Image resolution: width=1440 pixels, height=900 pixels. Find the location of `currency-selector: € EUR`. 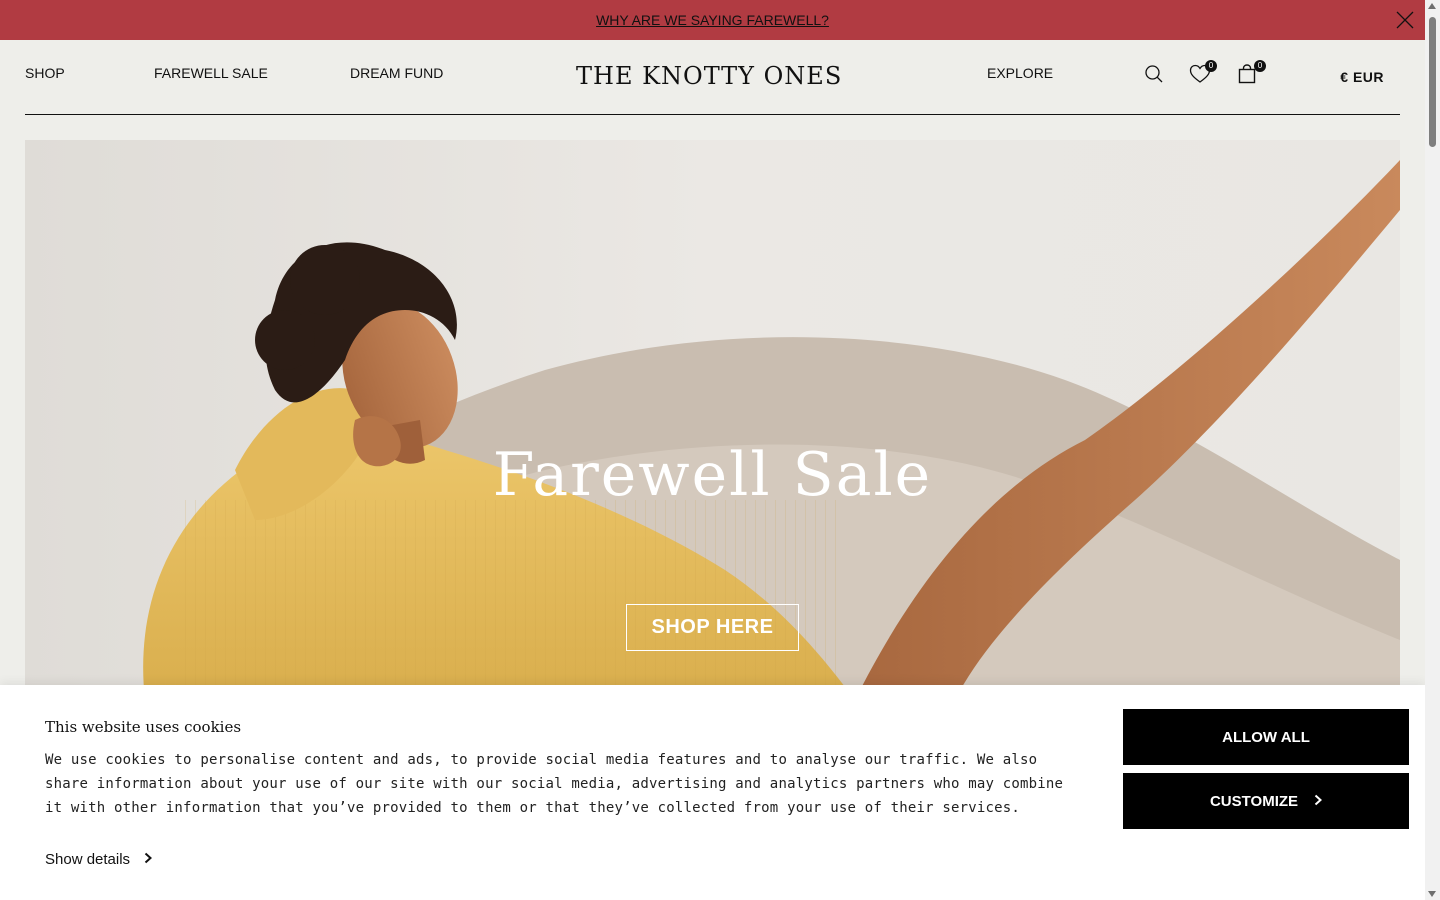

currency-selector: € EUR is located at coordinates (1362, 77).